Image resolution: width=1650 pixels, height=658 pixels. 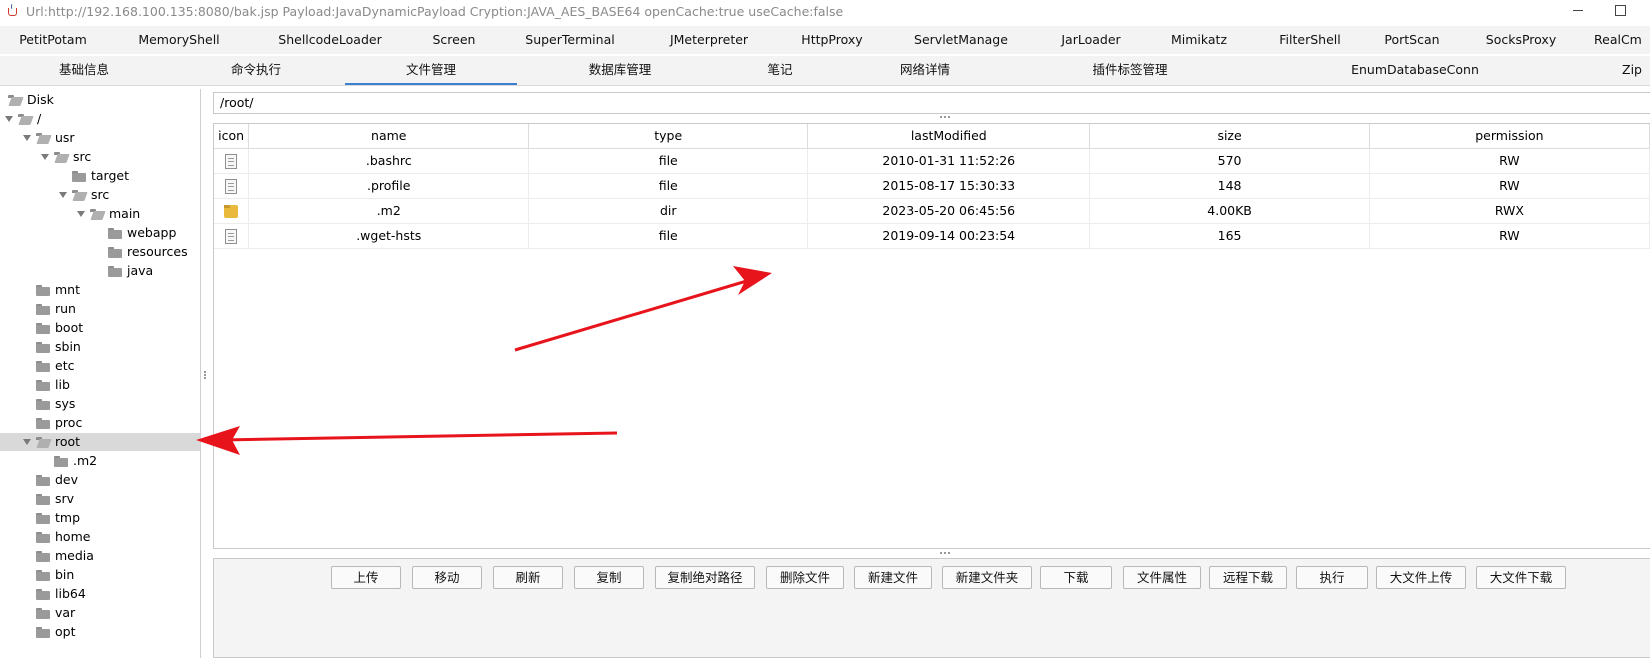 What do you see at coordinates (70, 593) in the screenshot?
I see `tree-node-label: lib64` at bounding box center [70, 593].